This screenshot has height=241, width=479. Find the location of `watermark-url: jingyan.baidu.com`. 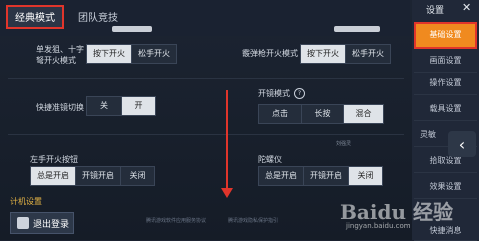

watermark-url: jingyan.baidu.com is located at coordinates (378, 226).